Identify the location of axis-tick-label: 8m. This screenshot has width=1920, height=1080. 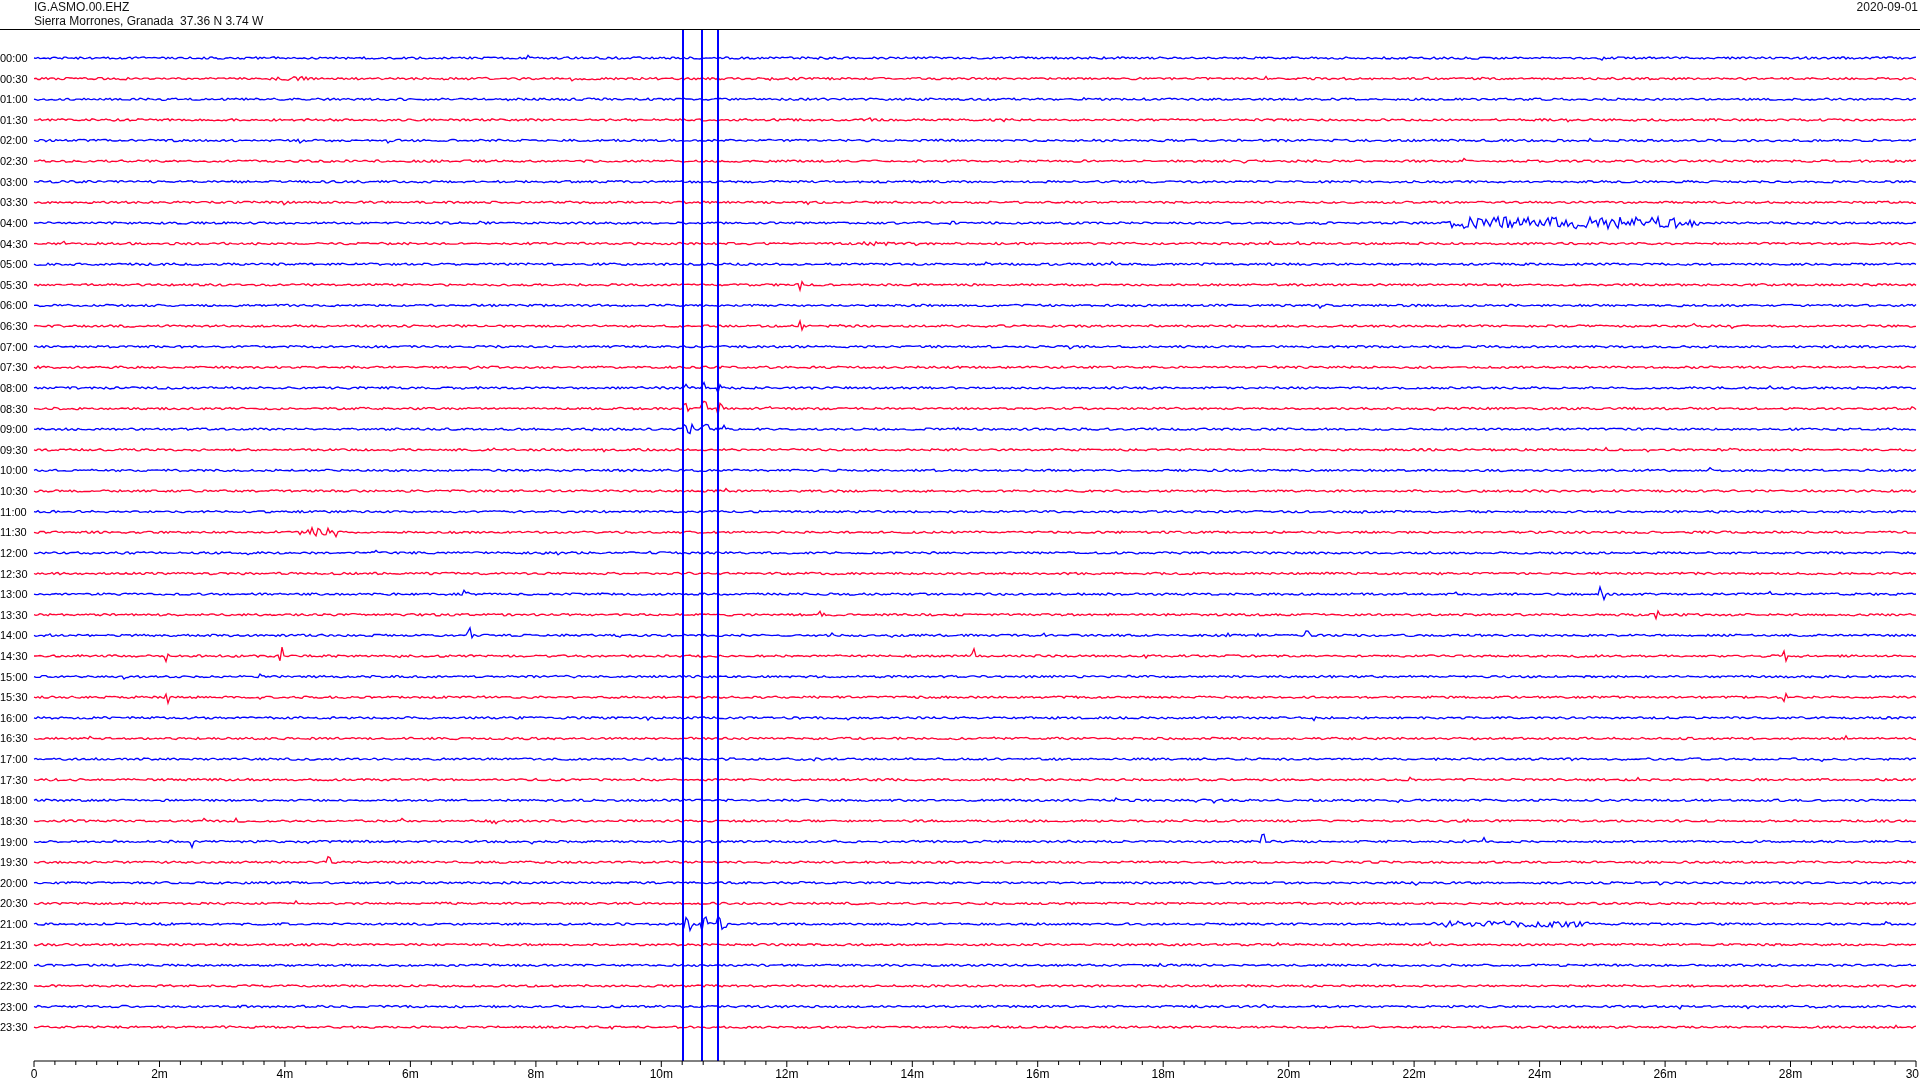
(536, 1073).